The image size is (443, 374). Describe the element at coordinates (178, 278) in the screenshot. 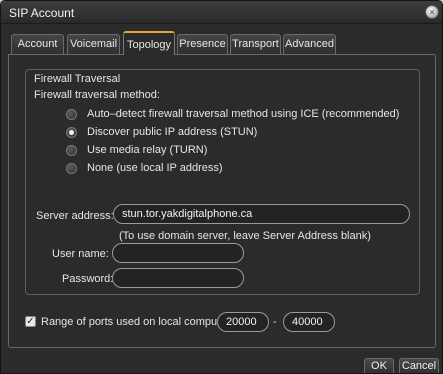

I see `password-input` at that location.